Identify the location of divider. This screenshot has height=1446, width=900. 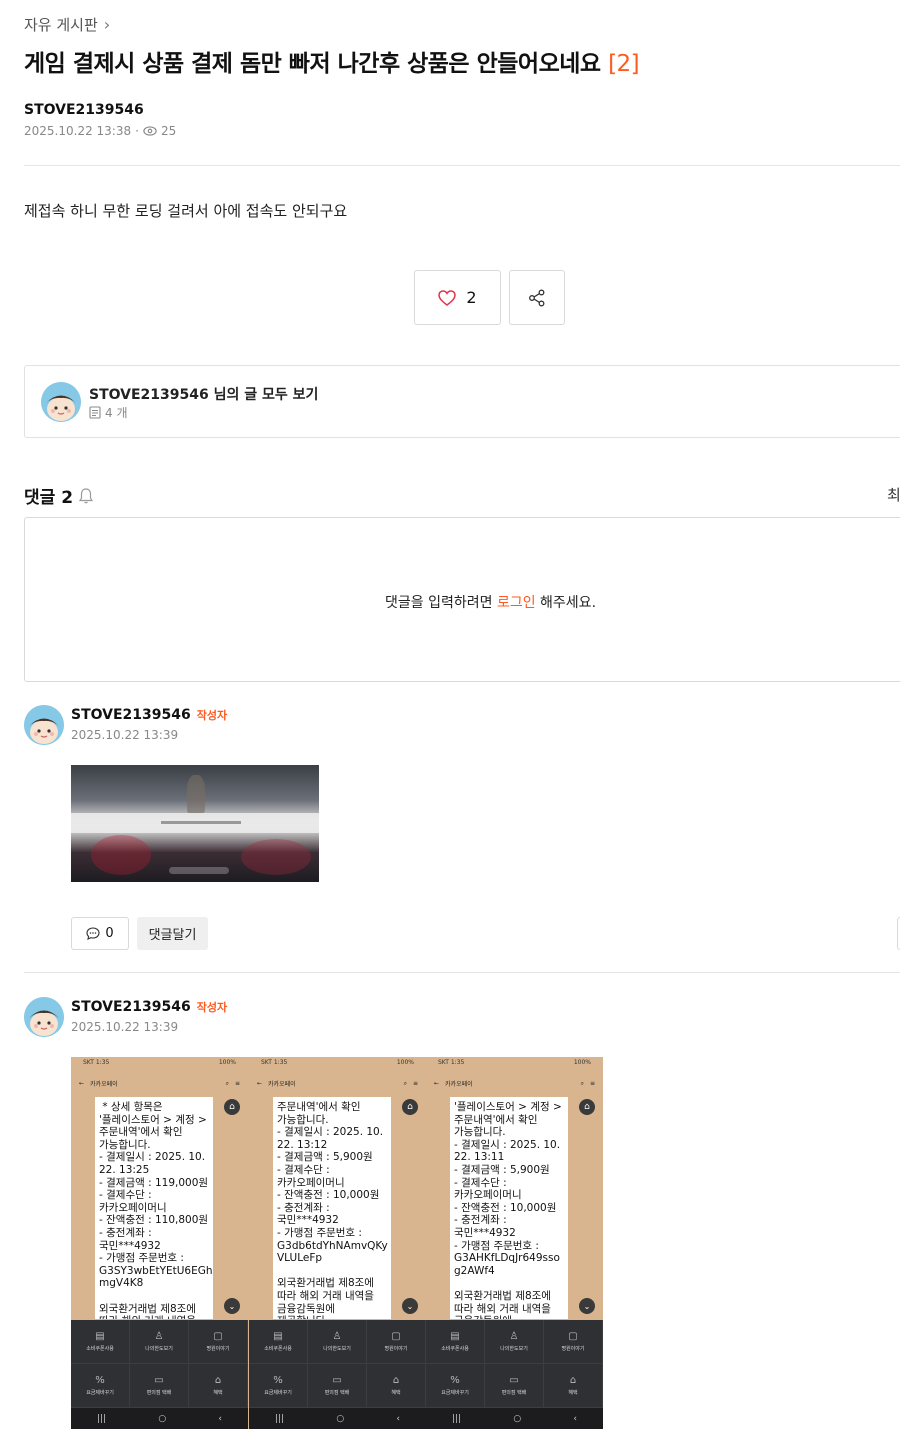
(462, 972).